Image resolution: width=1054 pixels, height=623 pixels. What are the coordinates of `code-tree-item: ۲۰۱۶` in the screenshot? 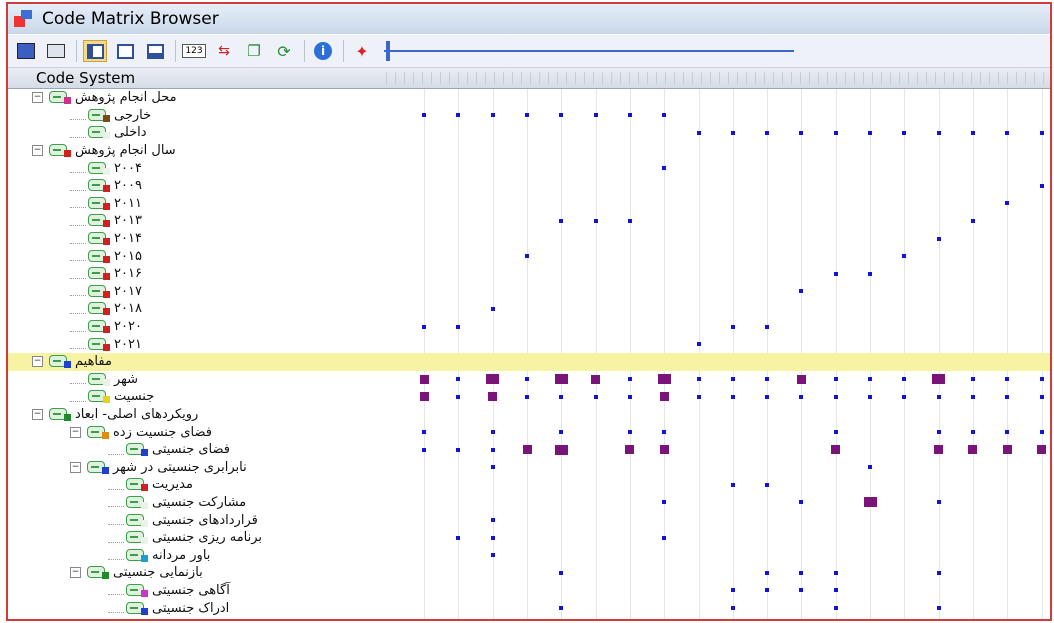 It's located at (106, 274).